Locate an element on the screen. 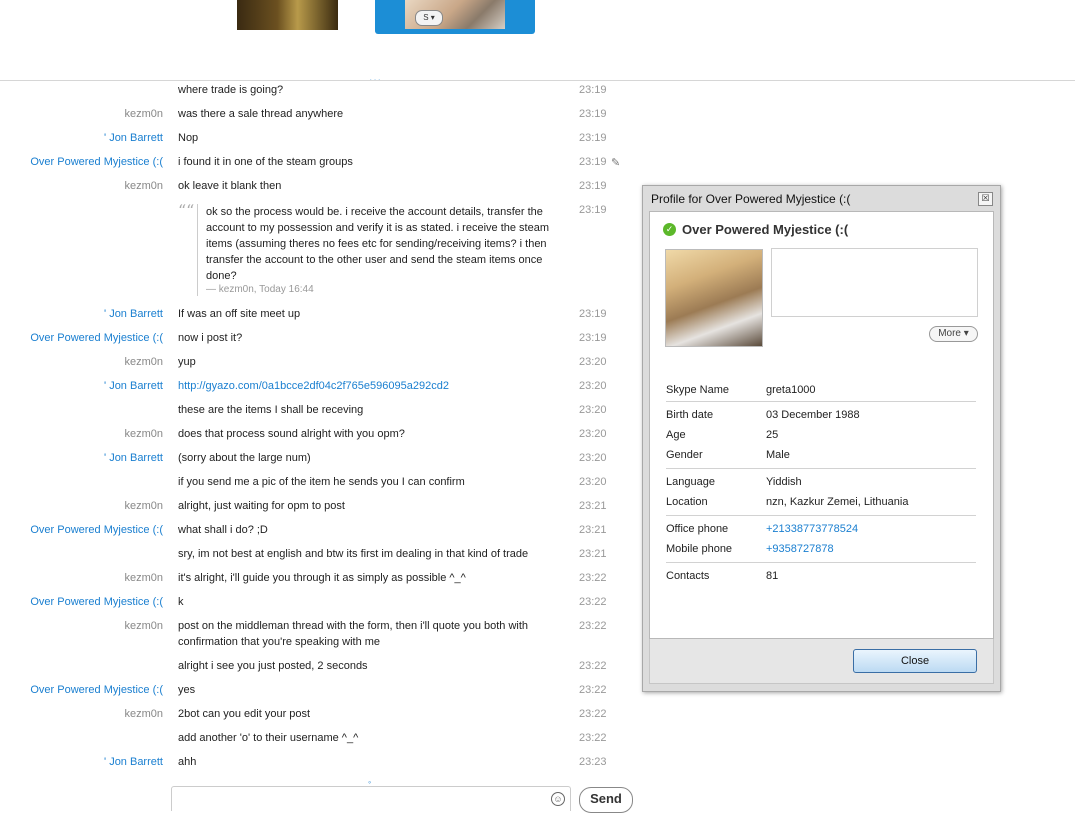 The height and width of the screenshot is (813, 1075). online-status-icon: ✓ is located at coordinates (669, 229).